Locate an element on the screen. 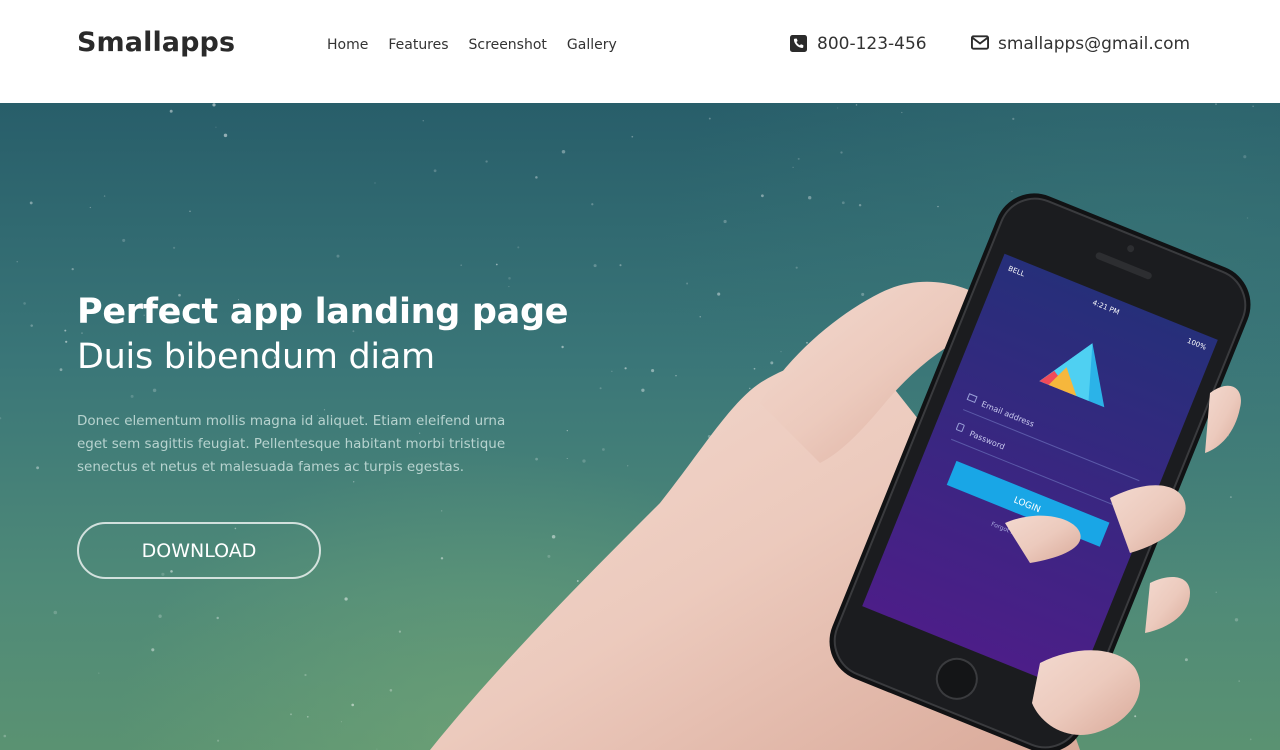 The width and height of the screenshot is (1280, 750). nav-home: Home is located at coordinates (347, 45).